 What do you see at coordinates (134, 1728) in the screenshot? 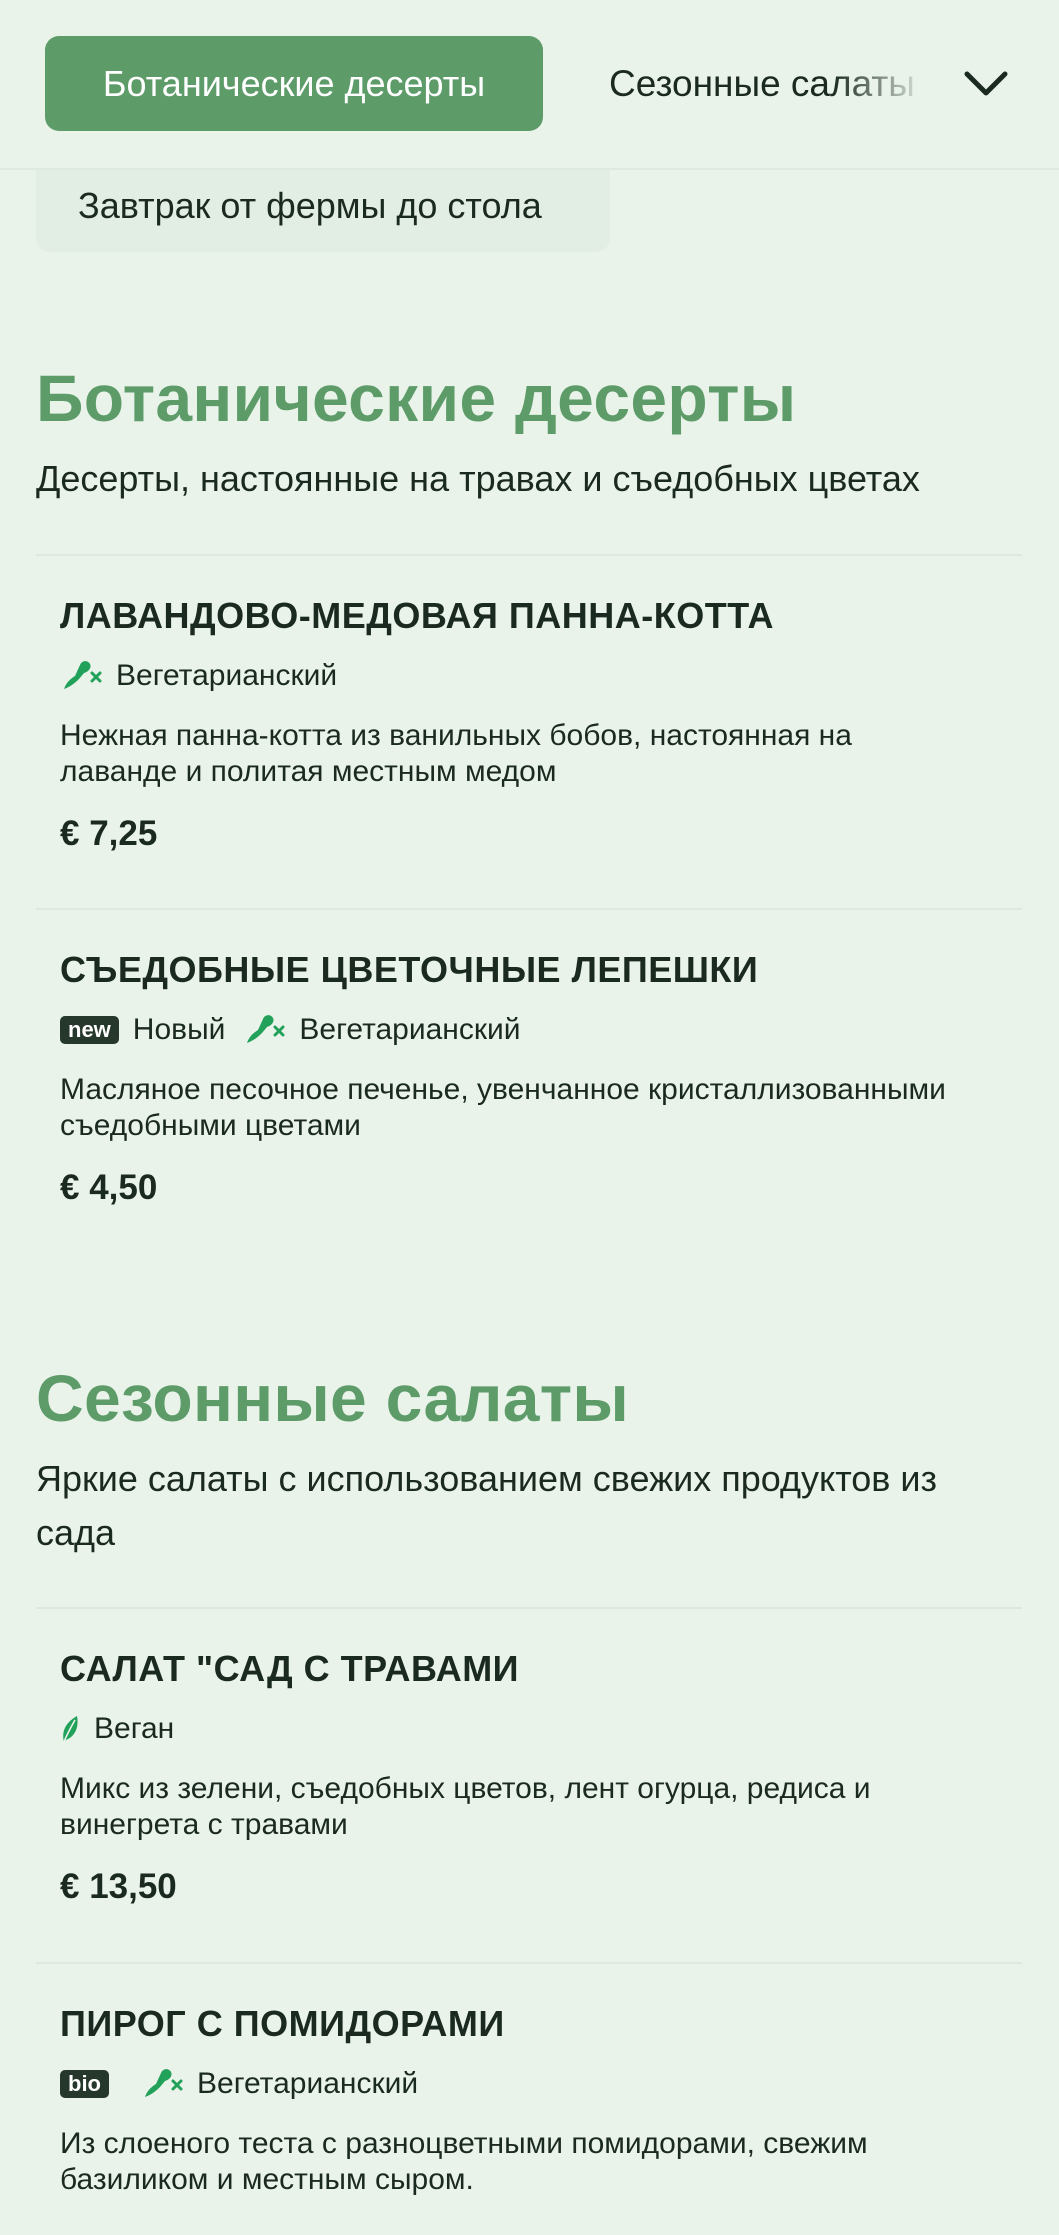
I see `tag-label: Веган` at bounding box center [134, 1728].